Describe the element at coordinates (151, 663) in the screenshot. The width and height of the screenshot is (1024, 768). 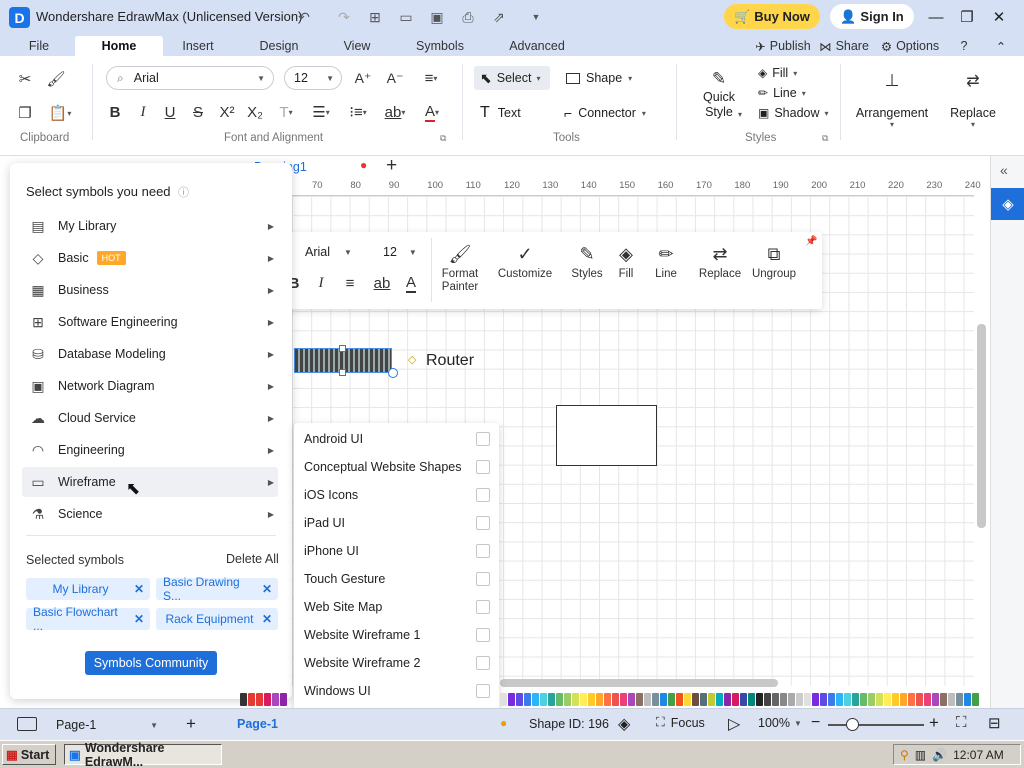
I see `symbols-community-button: Symbols Community` at that location.